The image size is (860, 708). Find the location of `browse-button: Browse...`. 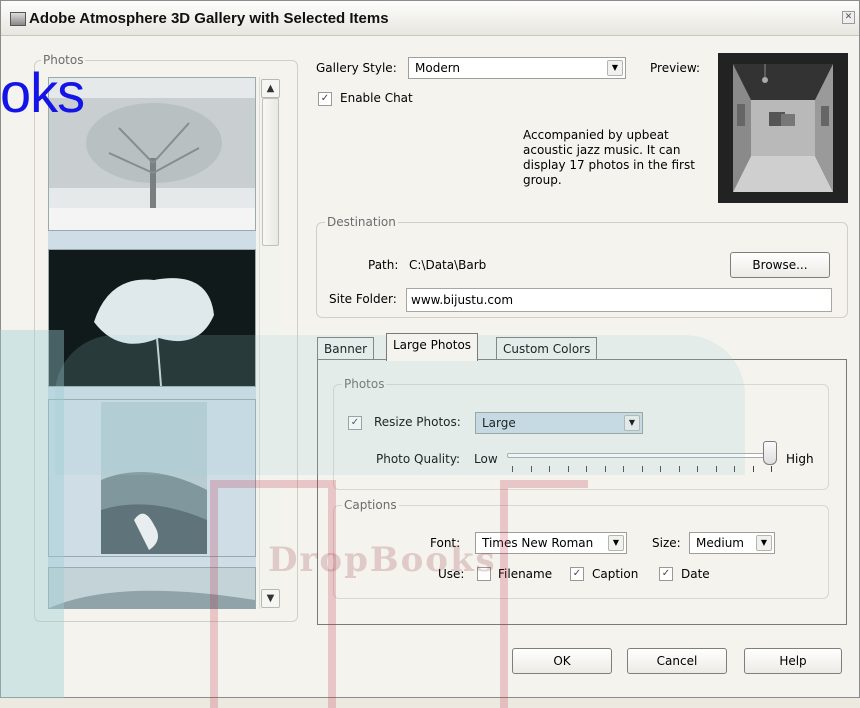

browse-button: Browse... is located at coordinates (780, 265).